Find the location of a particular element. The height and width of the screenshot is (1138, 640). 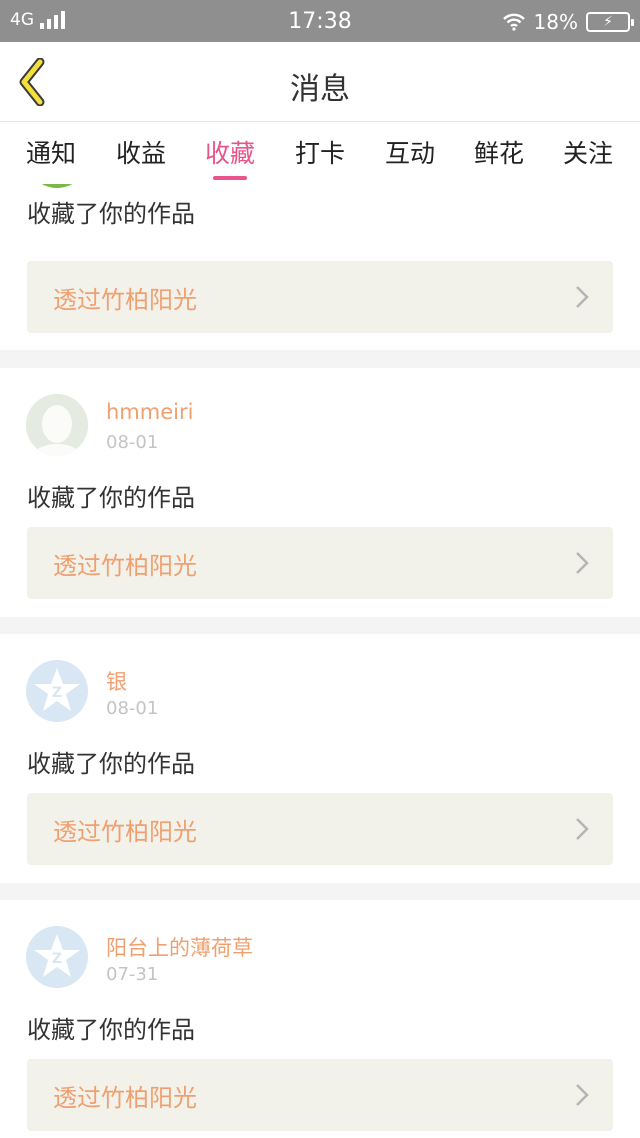

battery-charging-icon: ⚡ is located at coordinates (610, 22).